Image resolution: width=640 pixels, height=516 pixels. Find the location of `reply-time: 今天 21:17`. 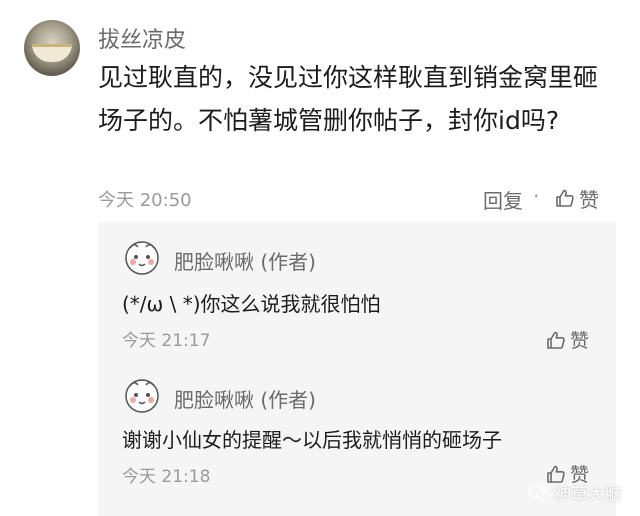

reply-time: 今天 21:17 is located at coordinates (166, 341).